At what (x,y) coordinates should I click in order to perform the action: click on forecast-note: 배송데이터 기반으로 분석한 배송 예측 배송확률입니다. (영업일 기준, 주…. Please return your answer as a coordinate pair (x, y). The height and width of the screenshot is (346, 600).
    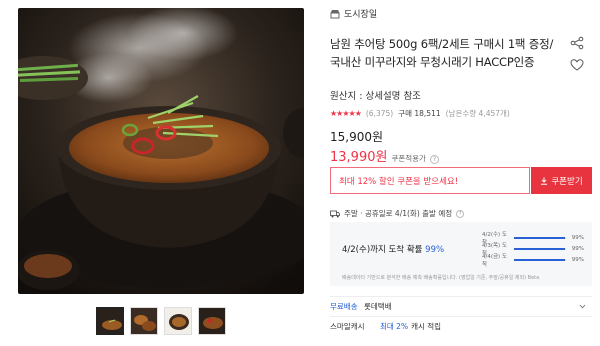
    Looking at the image, I should click on (441, 278).